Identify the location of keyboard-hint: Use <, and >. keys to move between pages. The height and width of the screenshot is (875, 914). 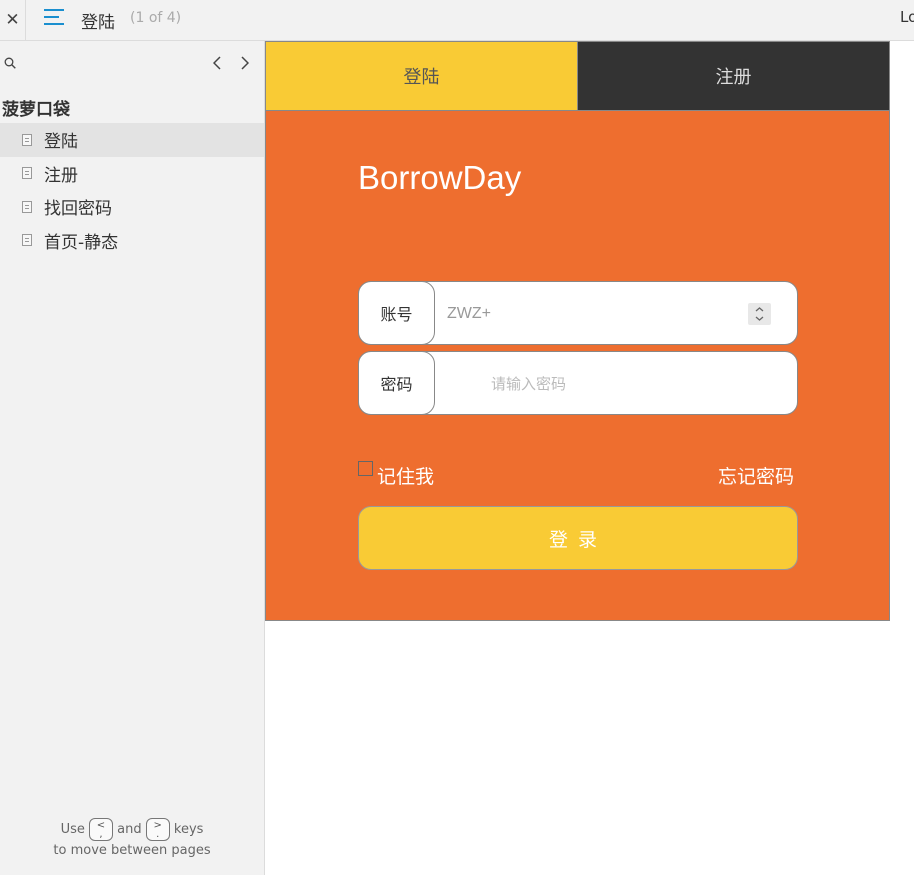
(132, 838).